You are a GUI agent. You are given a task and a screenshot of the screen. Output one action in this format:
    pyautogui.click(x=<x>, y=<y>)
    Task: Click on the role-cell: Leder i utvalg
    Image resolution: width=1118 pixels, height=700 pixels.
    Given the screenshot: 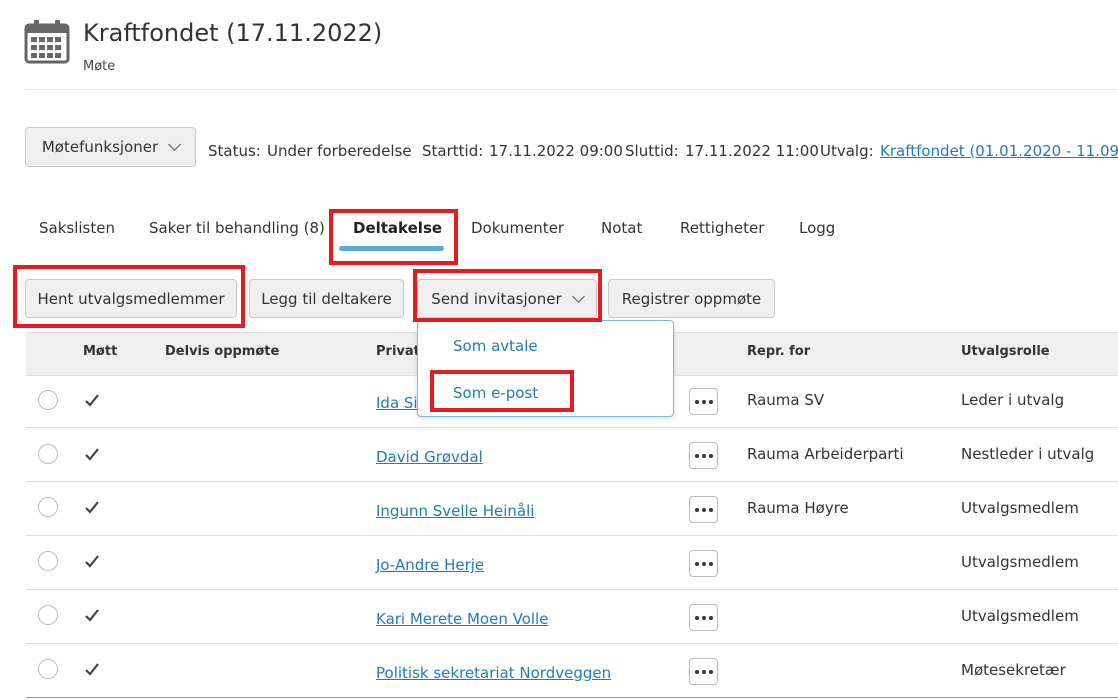 What is the action you would take?
    pyautogui.click(x=1013, y=400)
    